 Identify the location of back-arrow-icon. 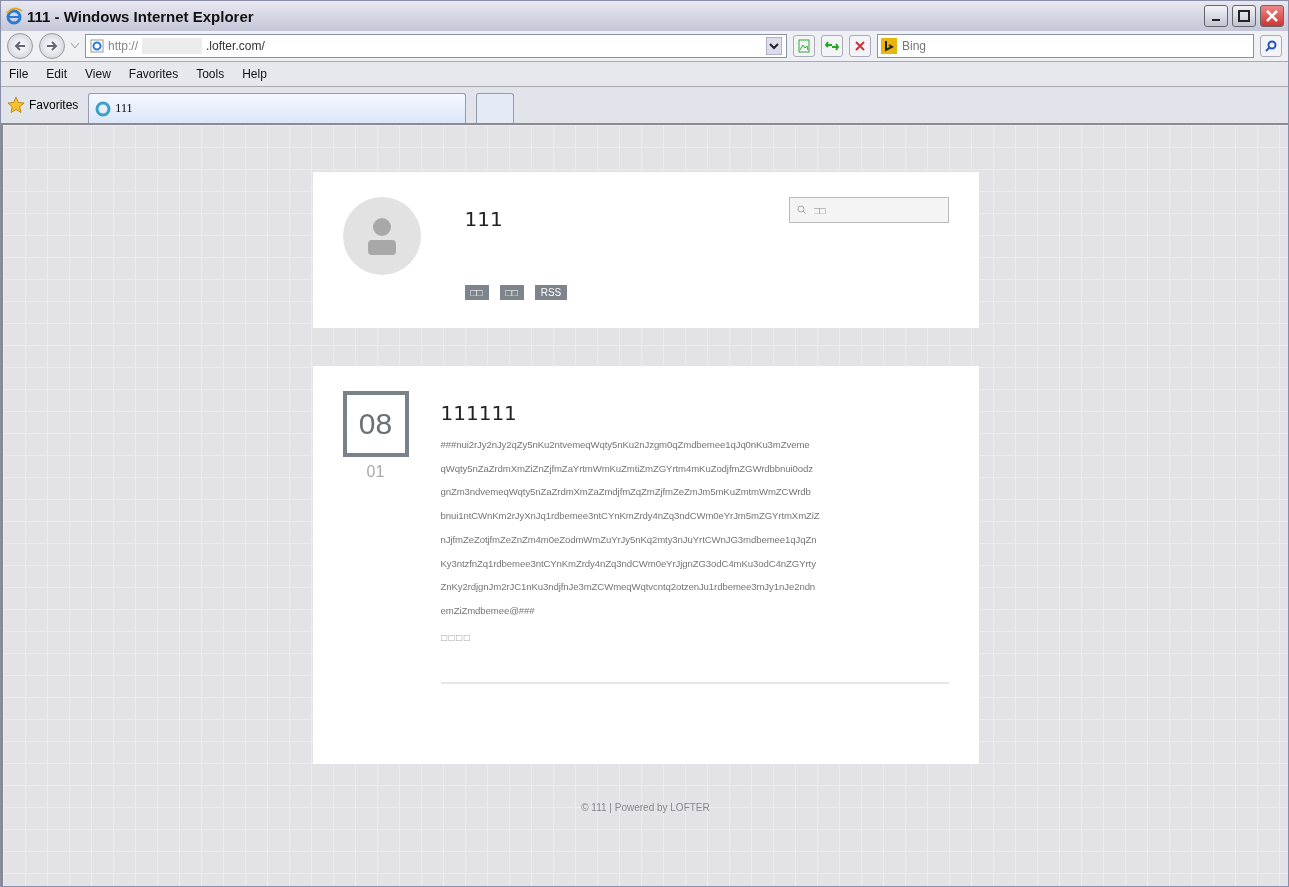
(20, 46).